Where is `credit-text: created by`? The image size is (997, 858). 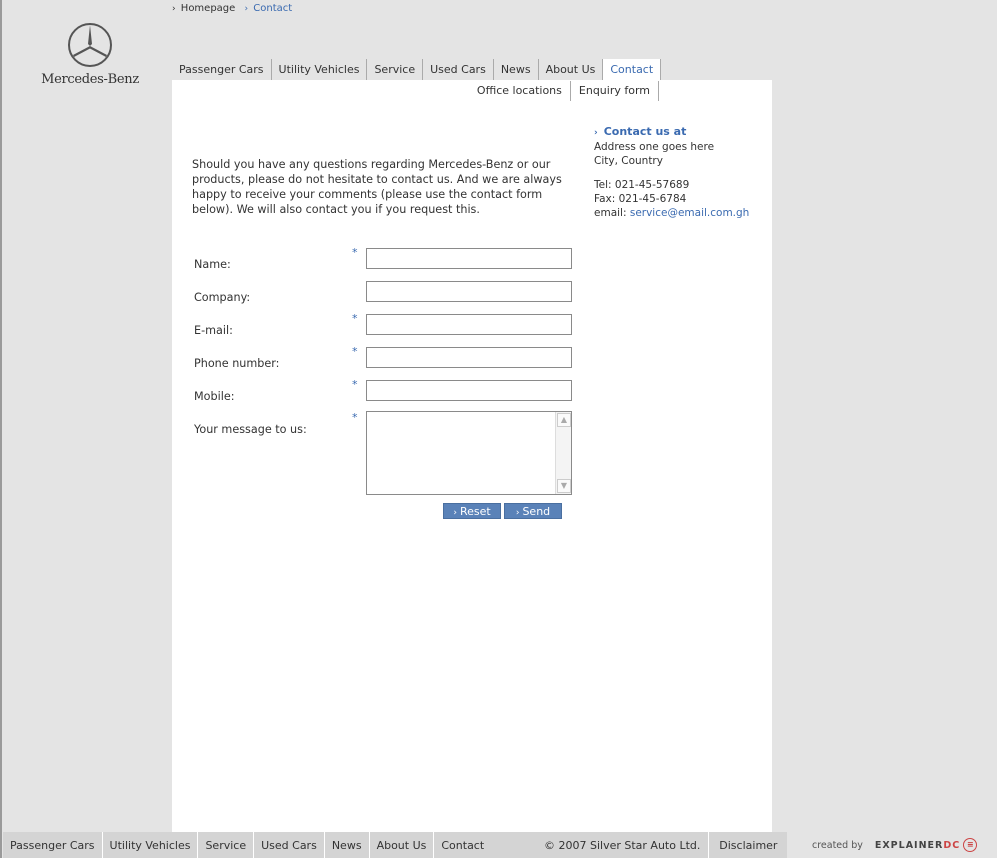
credit-text: created by is located at coordinates (837, 845).